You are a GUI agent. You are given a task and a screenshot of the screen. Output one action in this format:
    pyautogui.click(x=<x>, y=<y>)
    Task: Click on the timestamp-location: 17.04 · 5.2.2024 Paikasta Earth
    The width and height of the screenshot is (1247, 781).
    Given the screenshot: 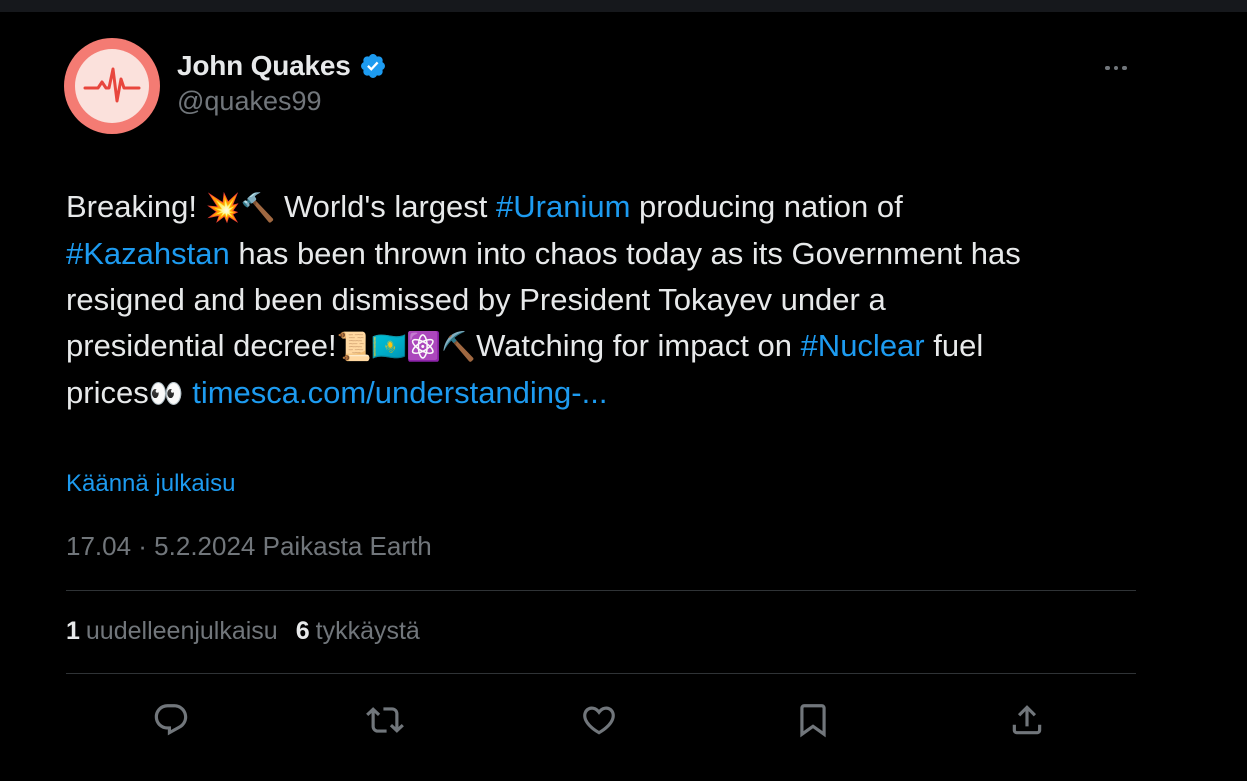 What is the action you would take?
    pyautogui.click(x=249, y=546)
    